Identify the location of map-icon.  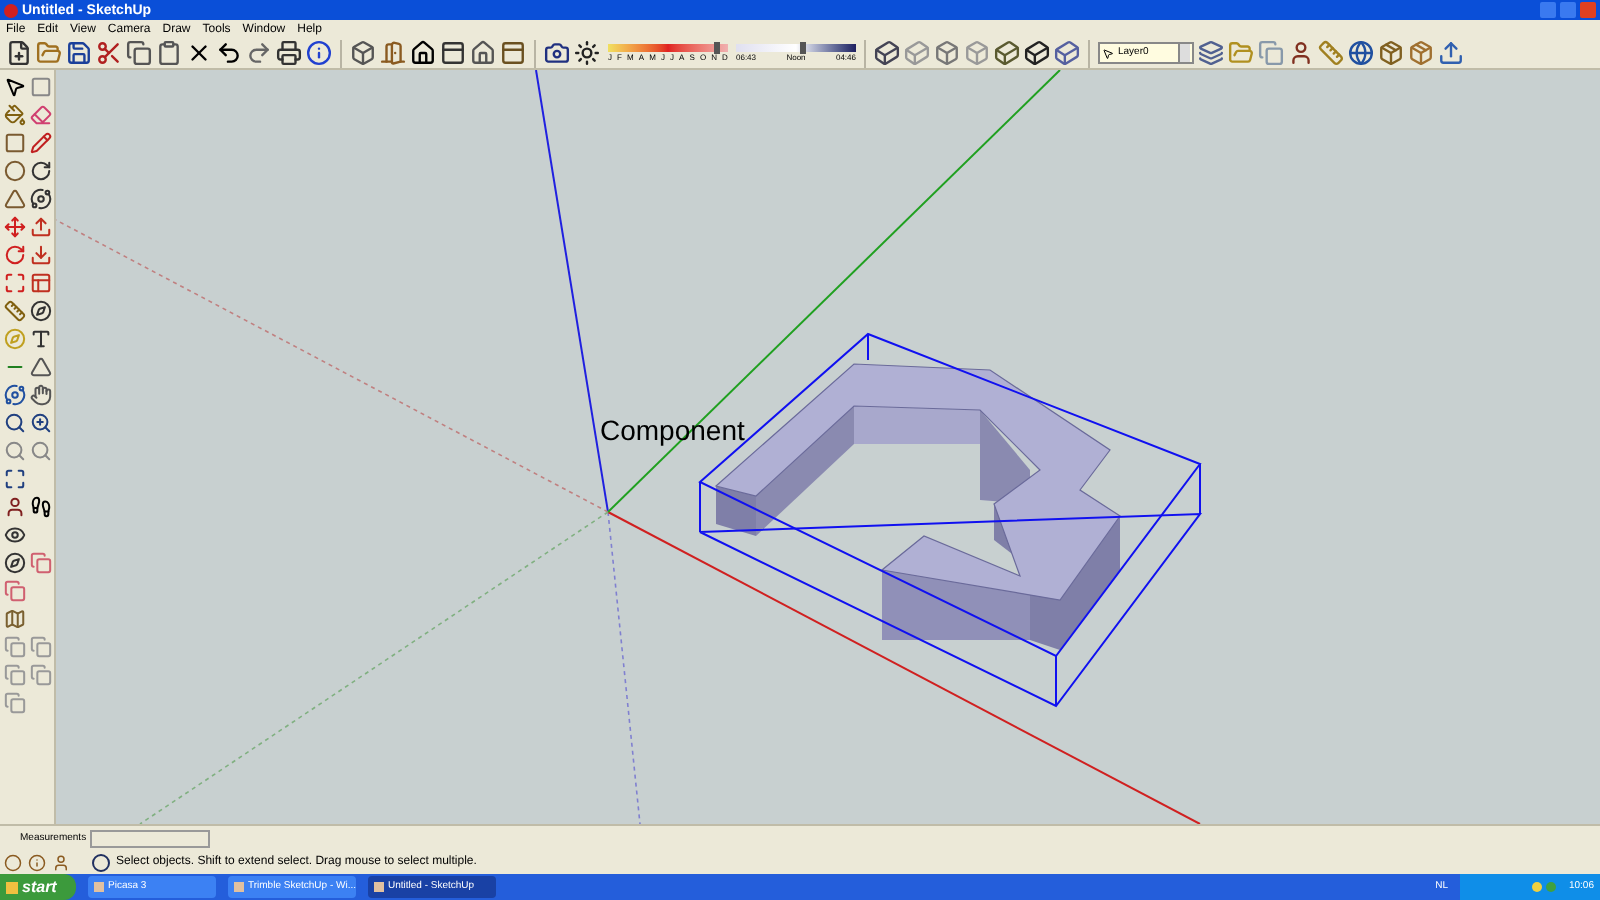
(15, 619).